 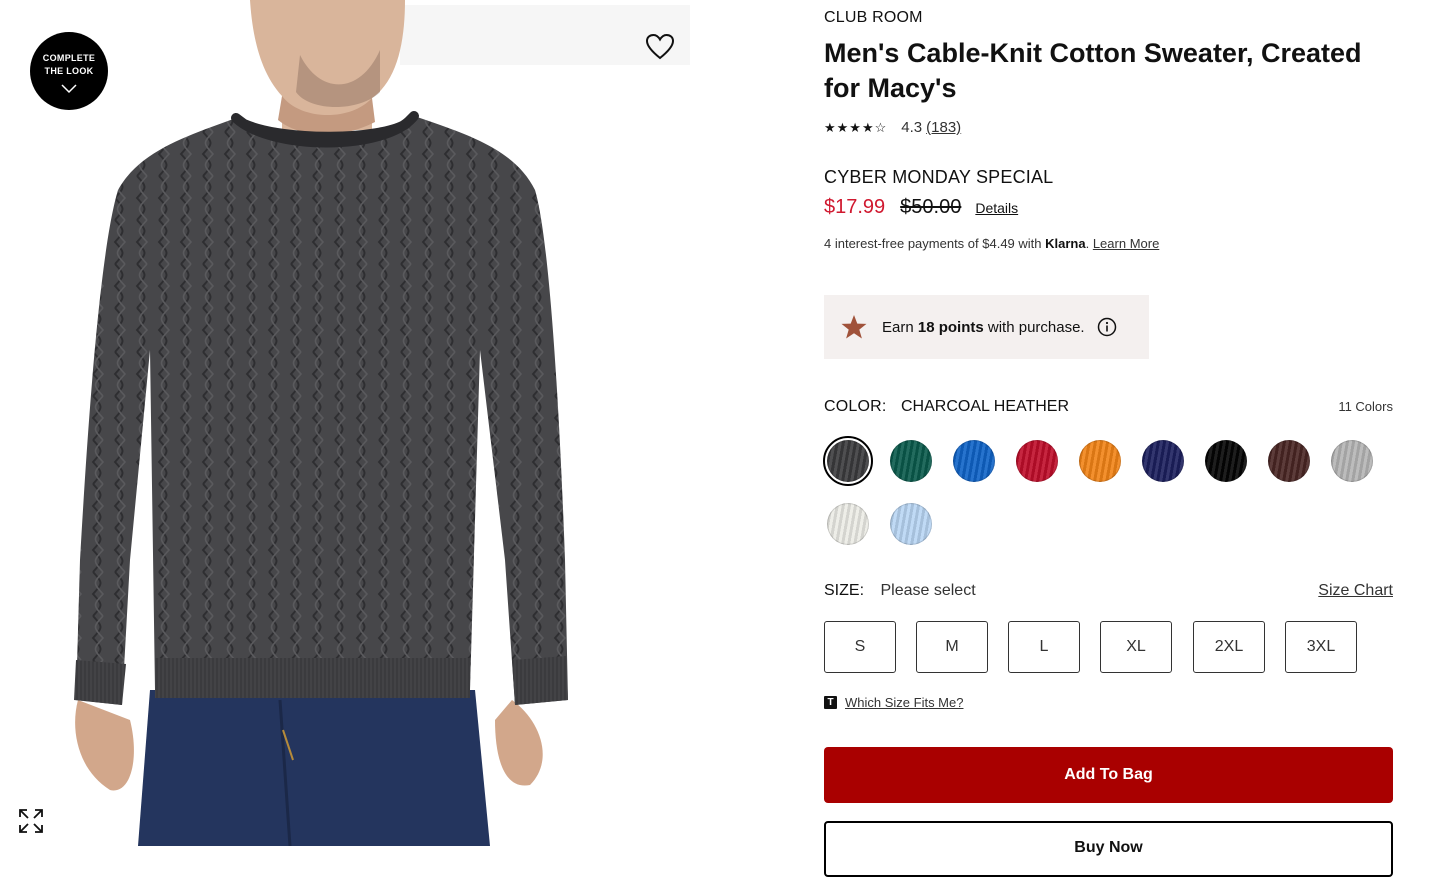 I want to click on size-option-s: S, so click(x=860, y=647).